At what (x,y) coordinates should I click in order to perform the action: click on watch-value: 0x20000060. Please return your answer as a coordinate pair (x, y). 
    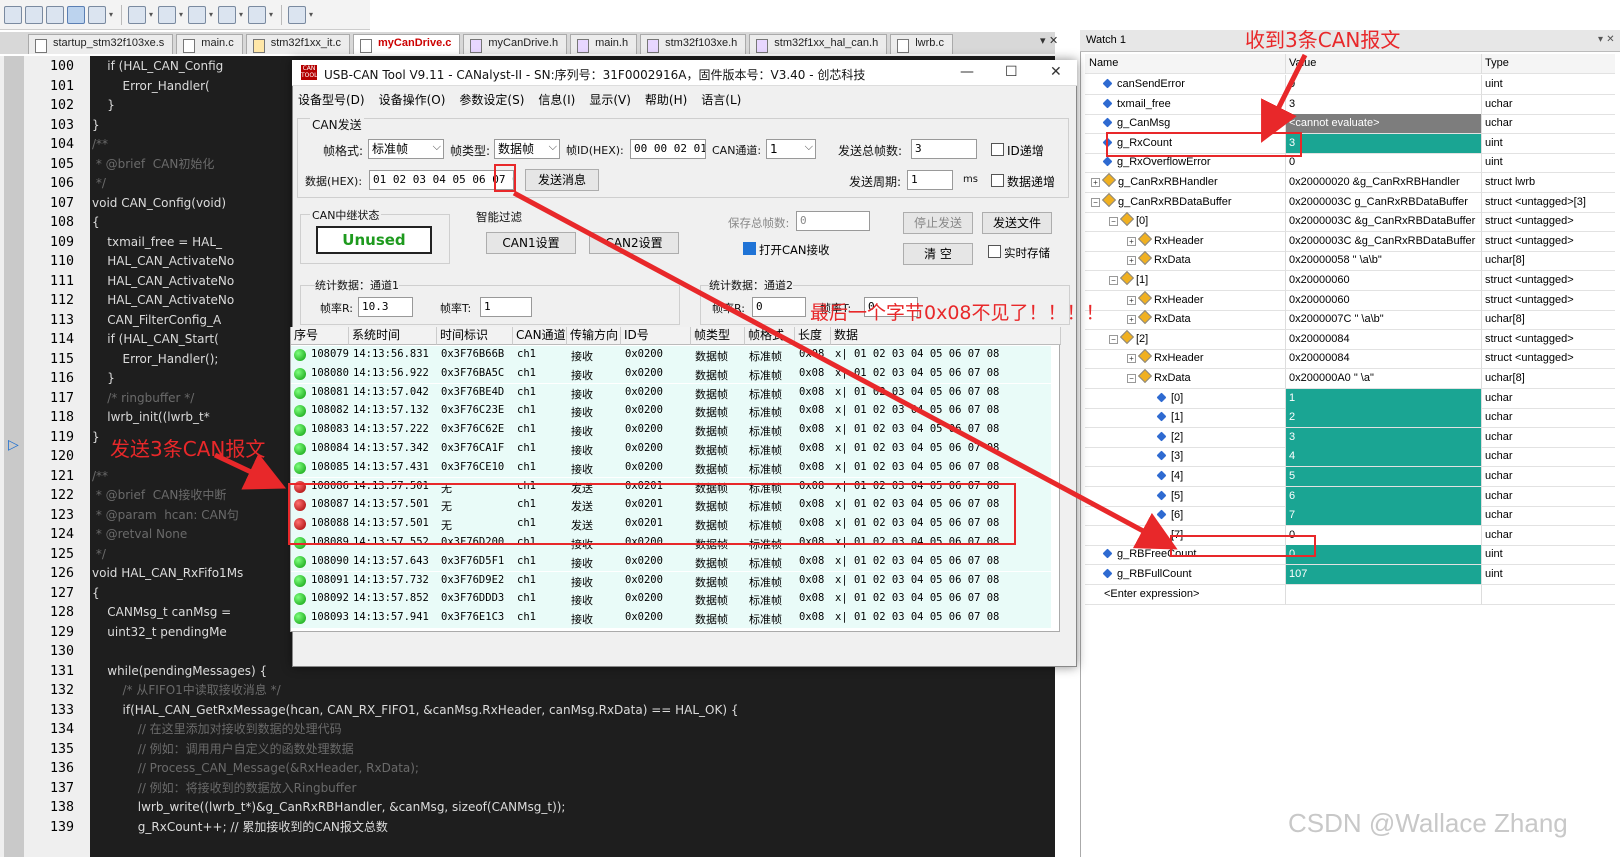
    Looking at the image, I should click on (1383, 301).